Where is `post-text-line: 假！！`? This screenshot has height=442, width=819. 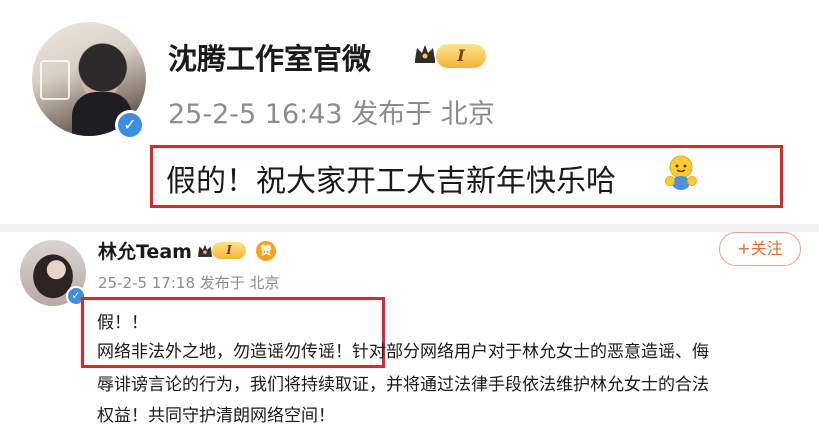
post-text-line: 假！！ is located at coordinates (122, 323).